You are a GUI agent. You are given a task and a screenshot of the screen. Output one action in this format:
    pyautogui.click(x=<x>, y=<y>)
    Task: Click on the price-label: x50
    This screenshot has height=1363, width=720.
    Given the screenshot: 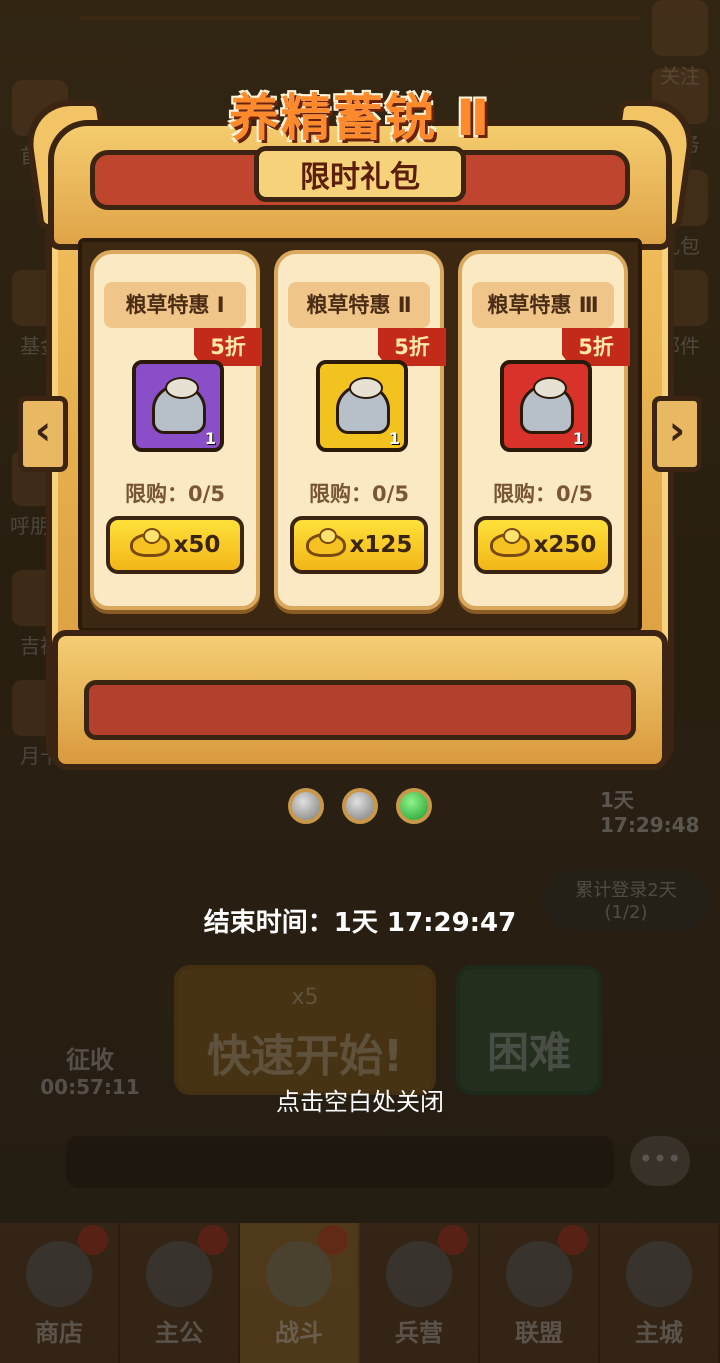 What is the action you would take?
    pyautogui.click(x=197, y=545)
    